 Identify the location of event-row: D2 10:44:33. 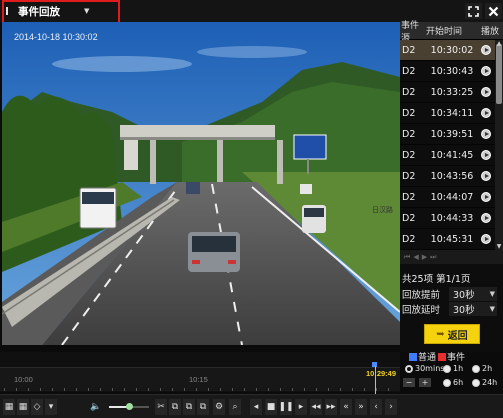
(451, 218).